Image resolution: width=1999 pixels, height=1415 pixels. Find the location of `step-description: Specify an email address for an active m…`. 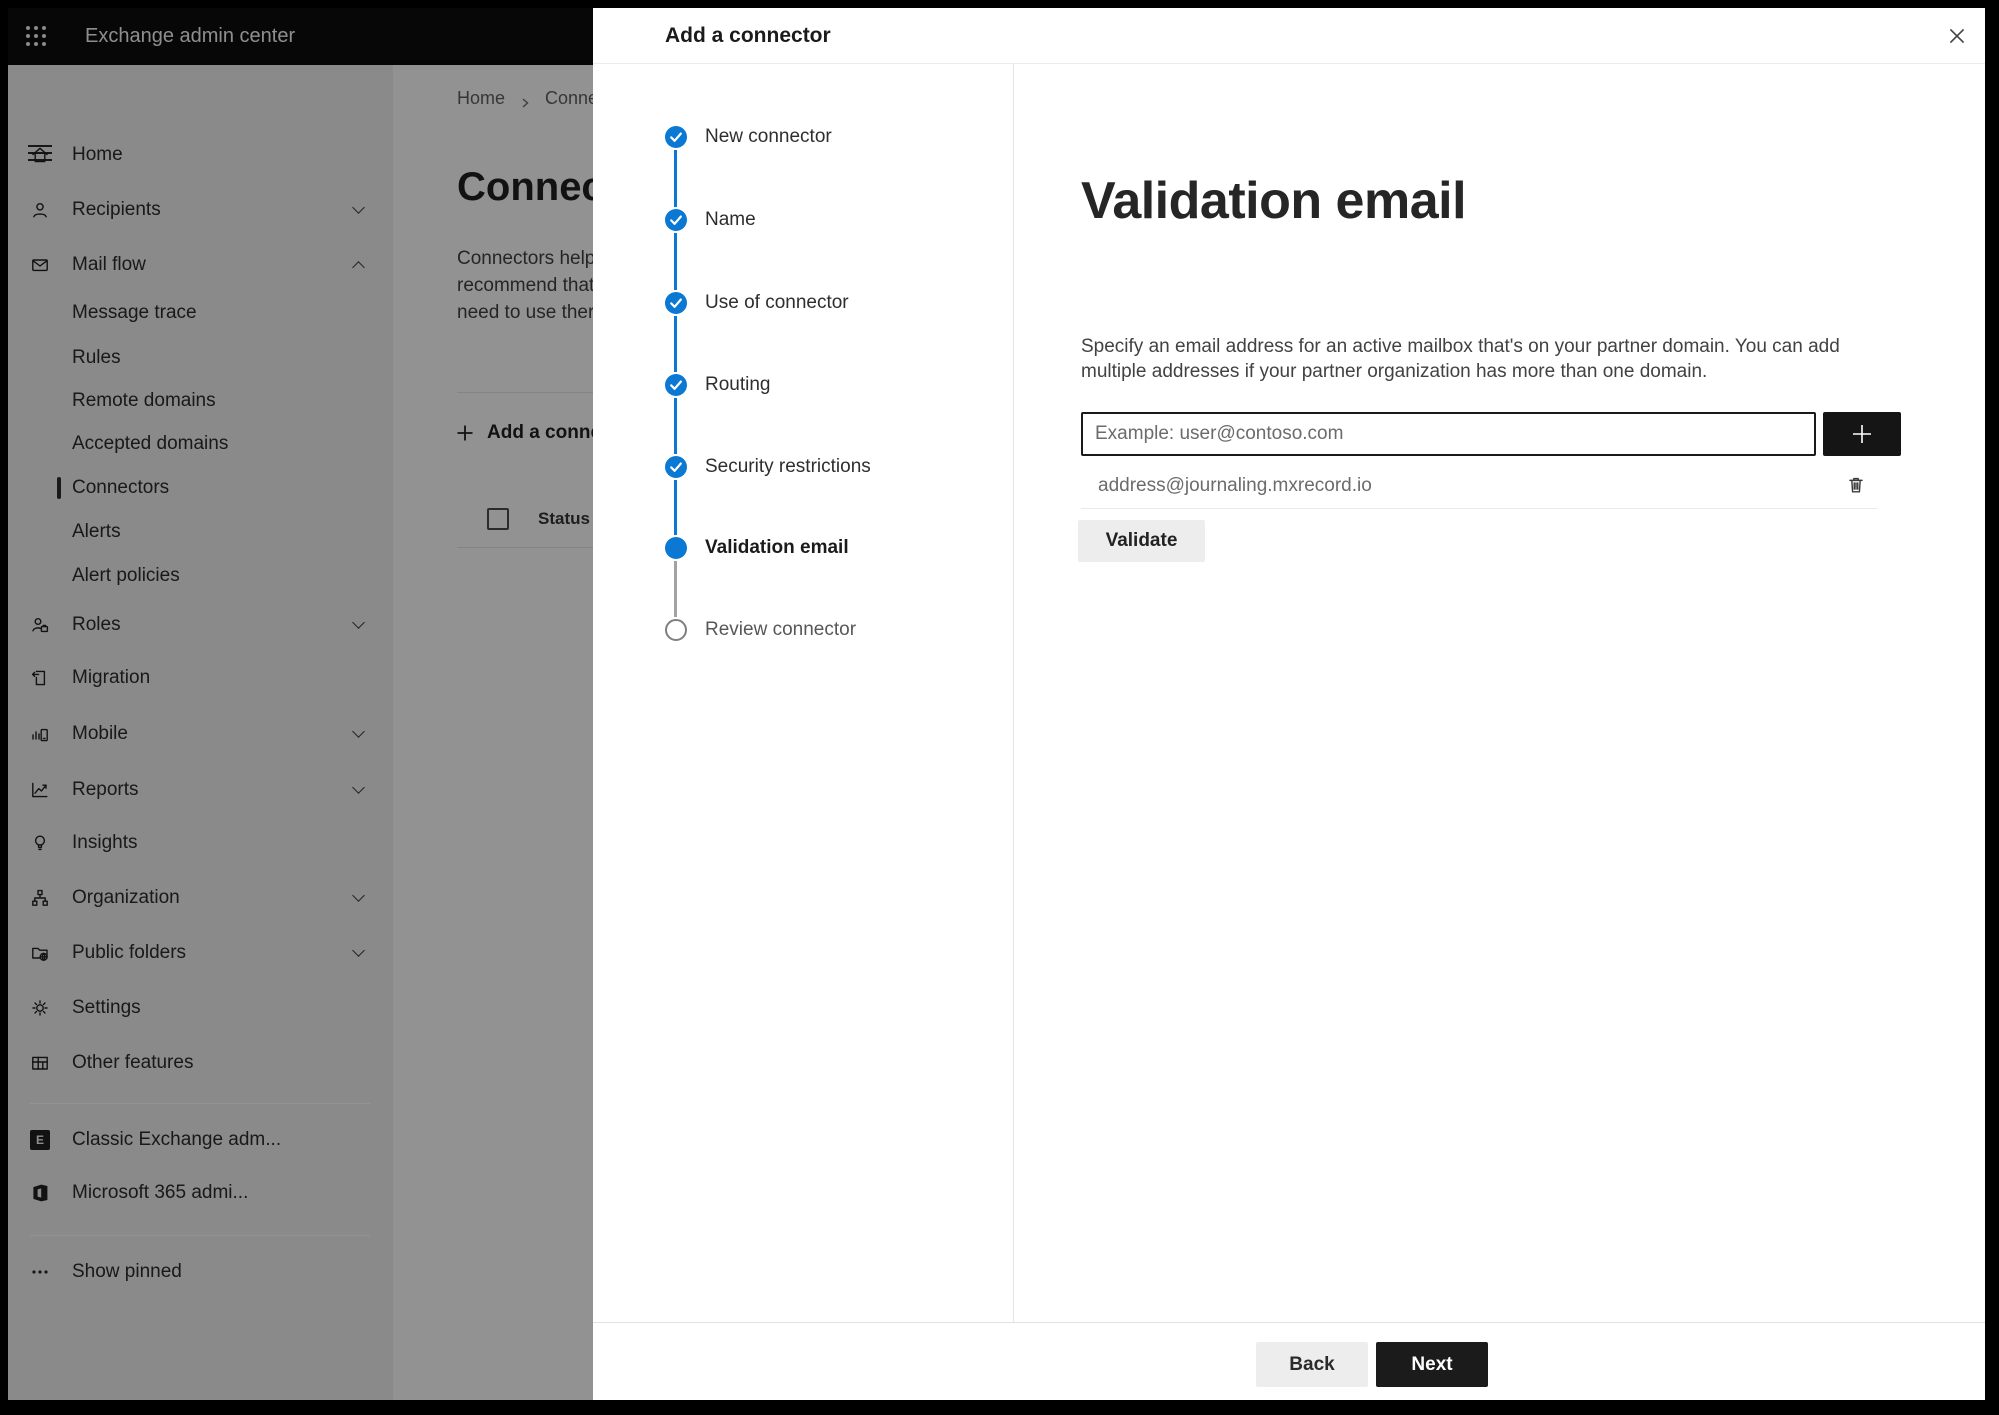

step-description: Specify an email address for an active m… is located at coordinates (1460, 359).